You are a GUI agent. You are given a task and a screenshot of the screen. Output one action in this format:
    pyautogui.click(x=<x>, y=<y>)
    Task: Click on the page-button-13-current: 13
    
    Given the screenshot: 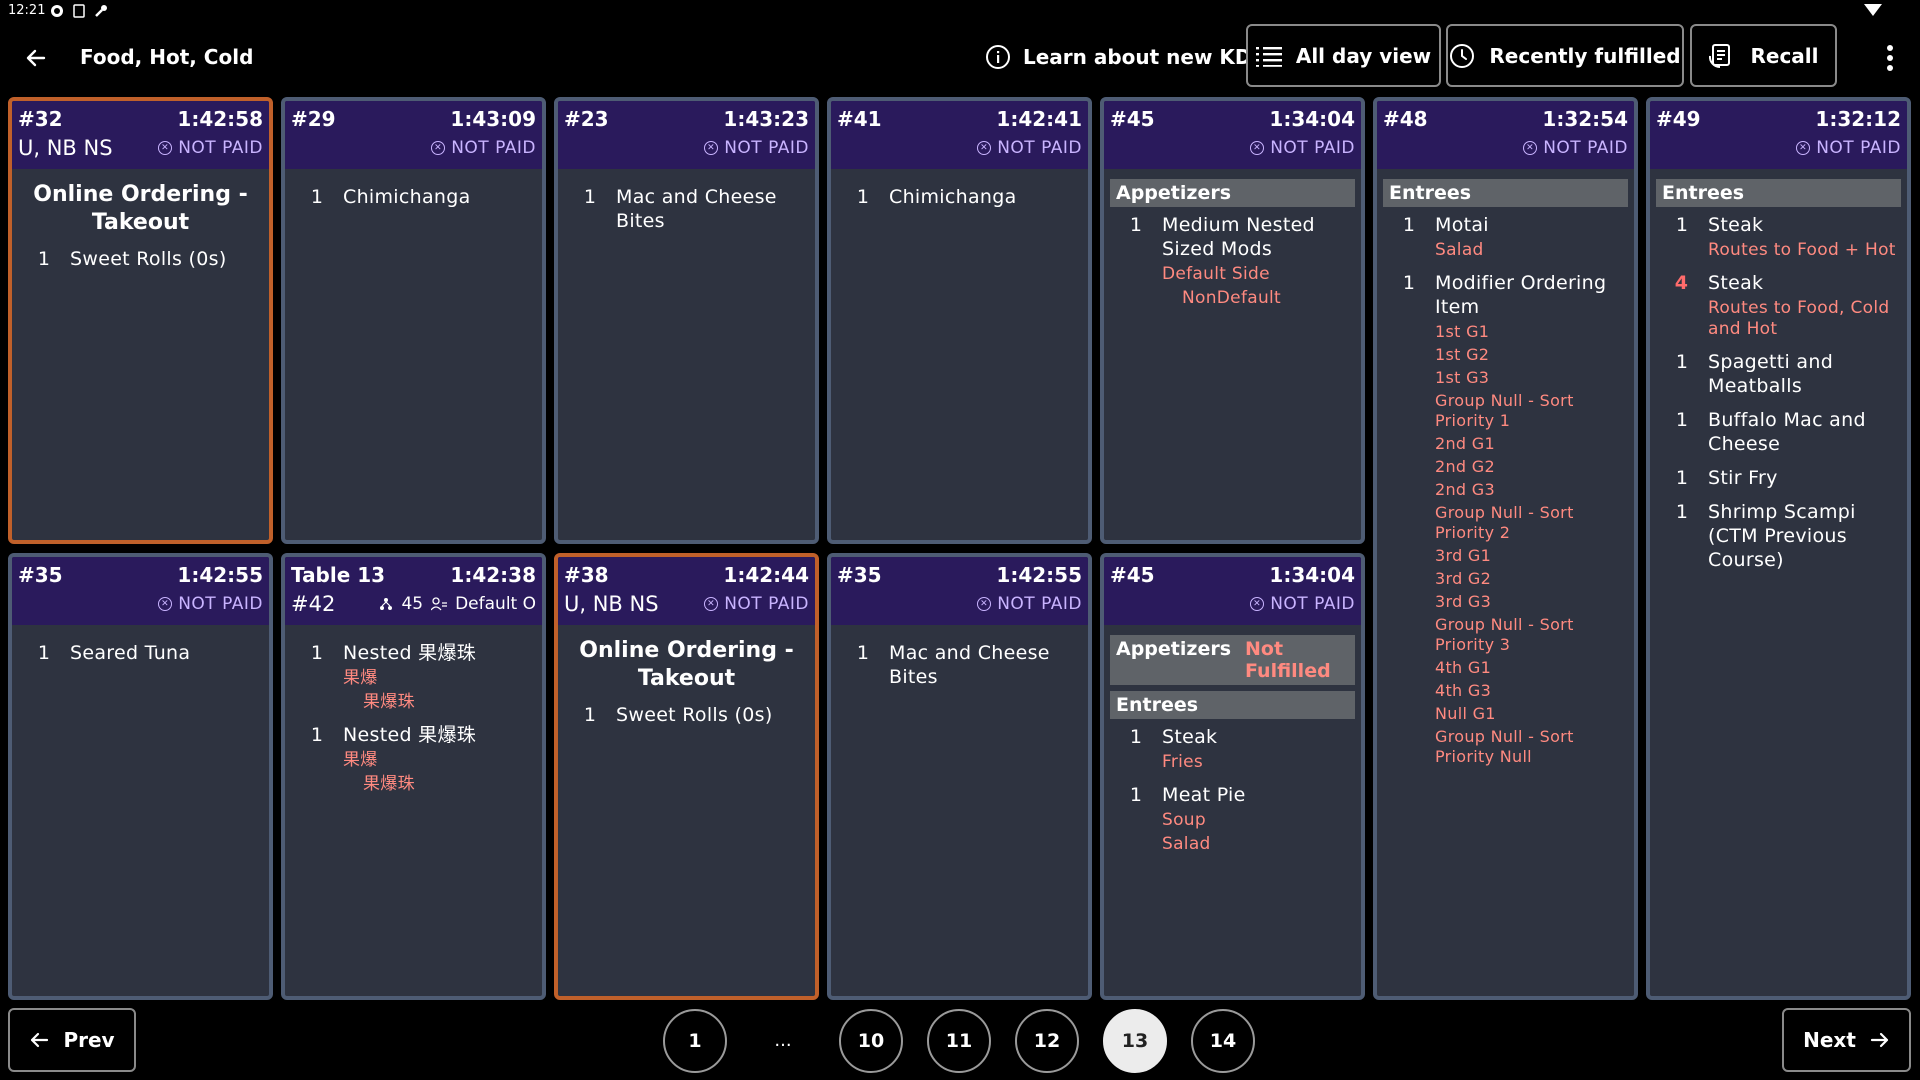 What is the action you would take?
    pyautogui.click(x=1135, y=1041)
    